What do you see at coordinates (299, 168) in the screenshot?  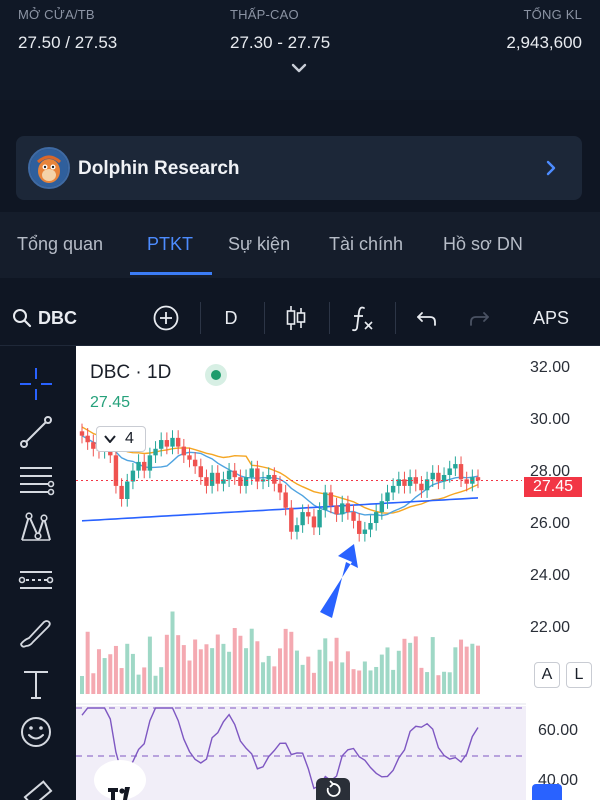 I see `dolphin-research-banner: Dolphin Research` at bounding box center [299, 168].